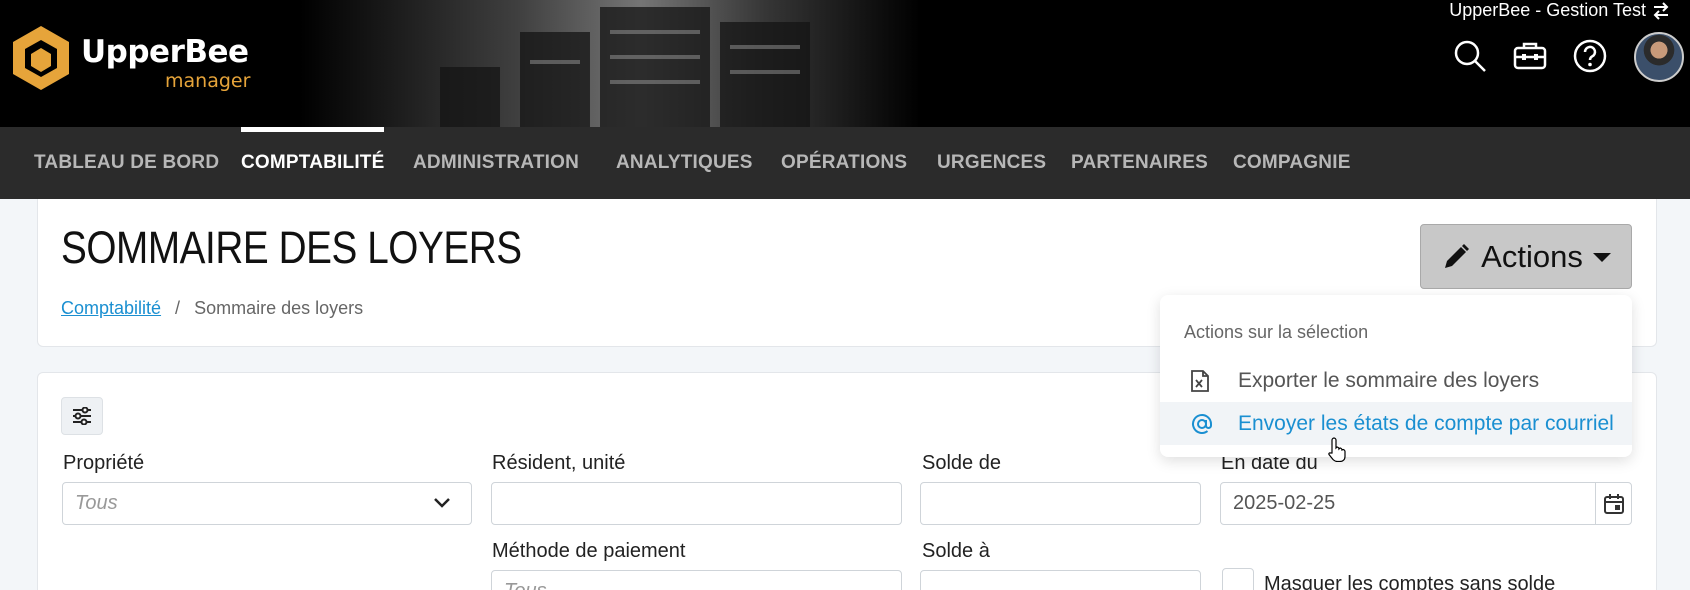 The image size is (1690, 590). Describe the element at coordinates (313, 163) in the screenshot. I see `nav-comptabilite: COMPTABILITÉ` at that location.